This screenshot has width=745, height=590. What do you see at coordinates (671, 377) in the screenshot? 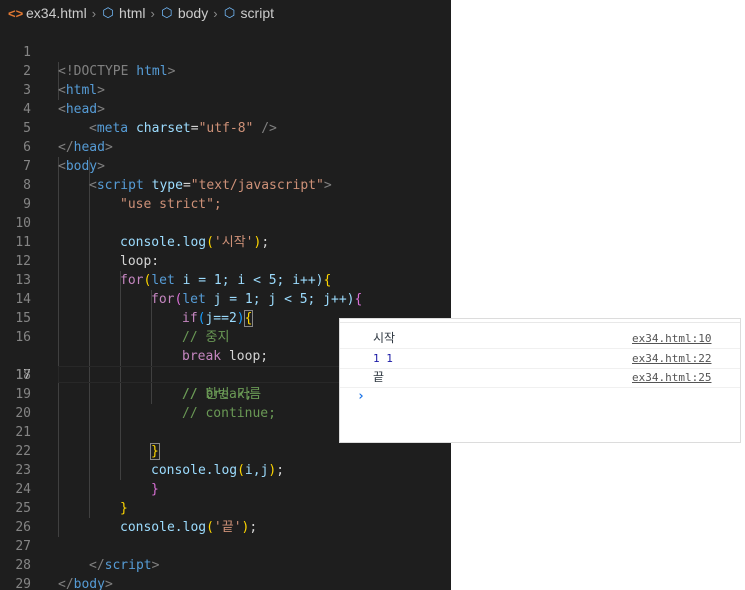
I see `console-source-link: ex34.html:25` at bounding box center [671, 377].